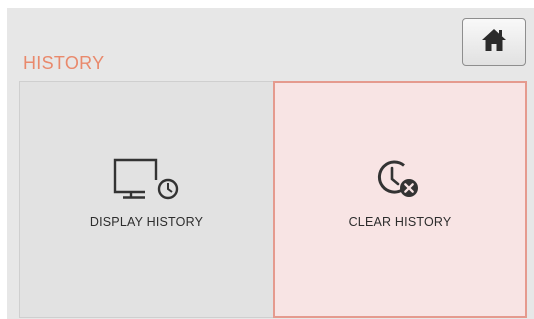 The width and height of the screenshot is (534, 319). I want to click on clear-history-label: CLEAR HISTORY, so click(400, 222).